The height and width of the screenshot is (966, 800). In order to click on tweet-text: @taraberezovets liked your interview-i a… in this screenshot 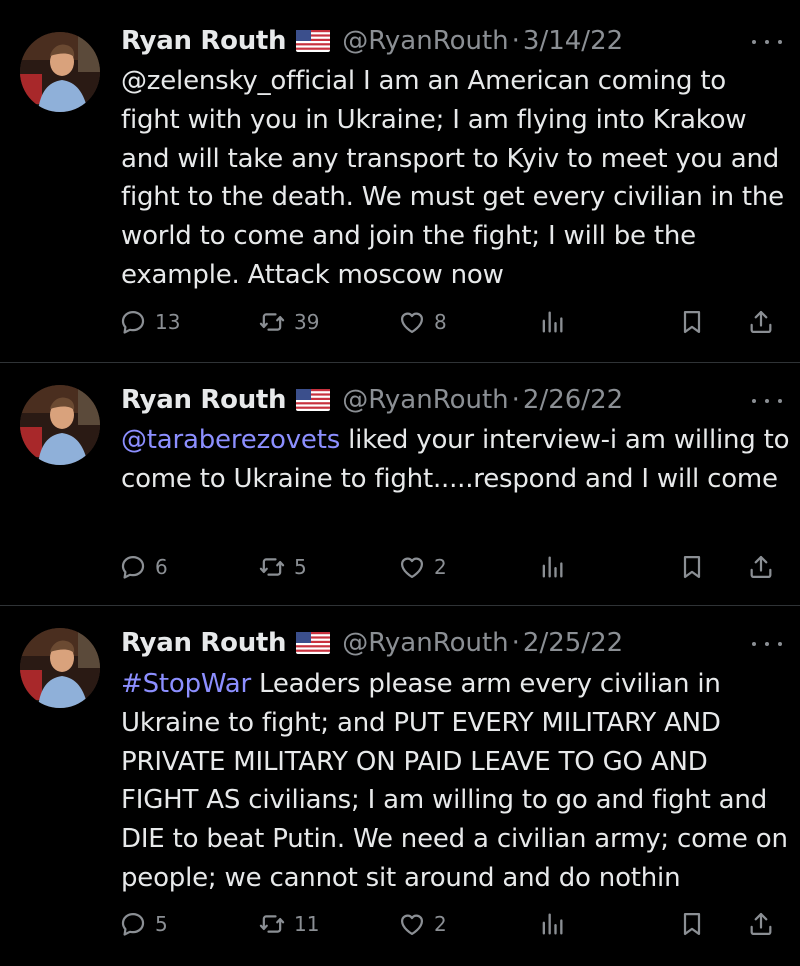, I will do `click(456, 460)`.